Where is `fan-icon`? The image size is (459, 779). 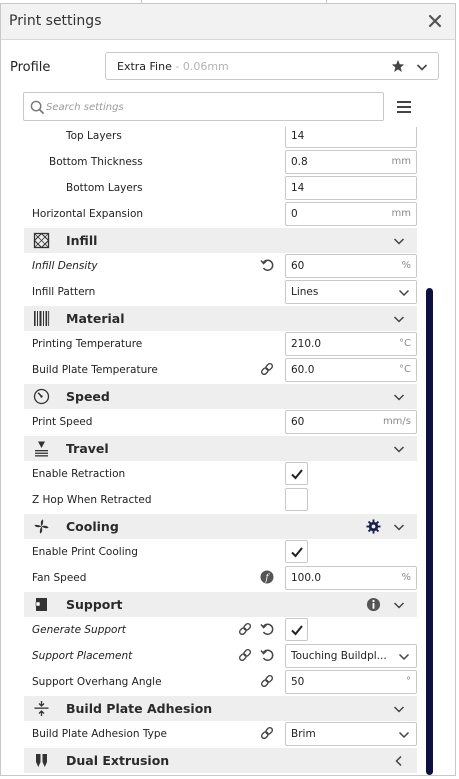
fan-icon is located at coordinates (41, 526).